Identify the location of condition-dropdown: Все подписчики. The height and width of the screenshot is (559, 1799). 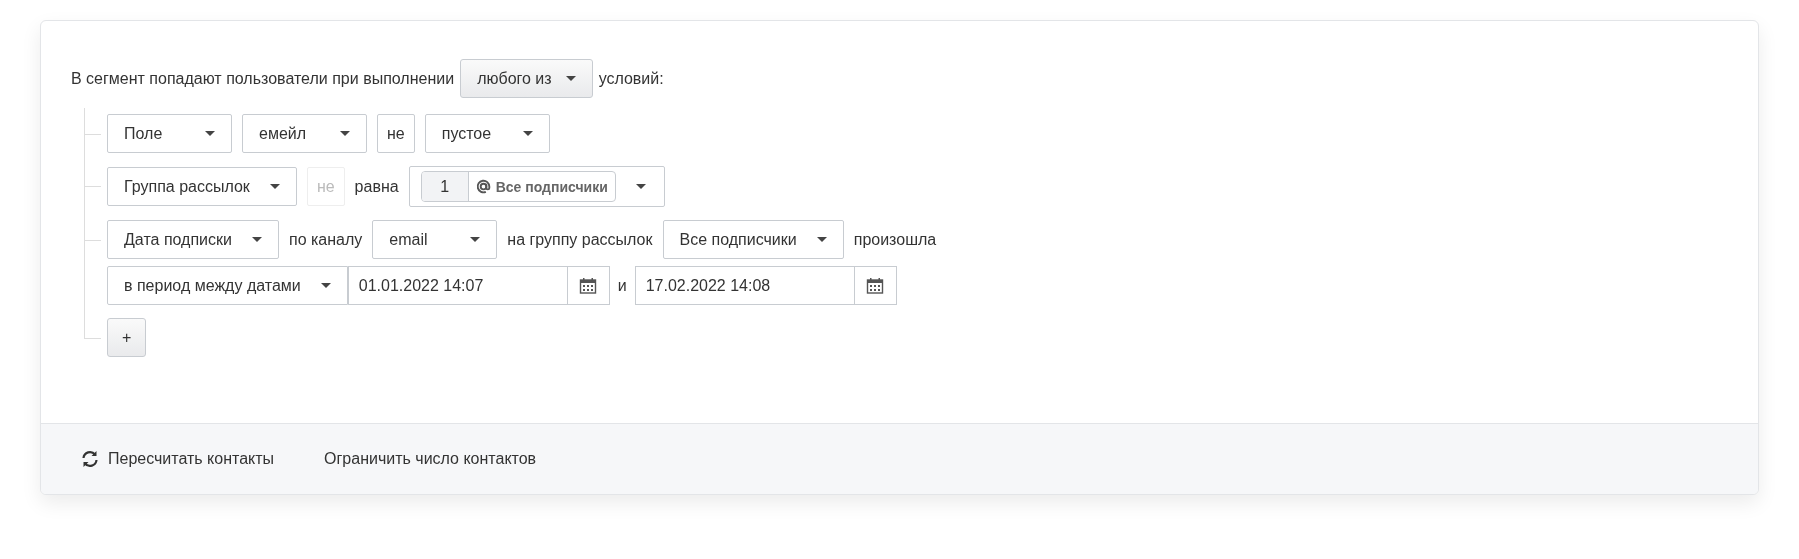
(753, 239).